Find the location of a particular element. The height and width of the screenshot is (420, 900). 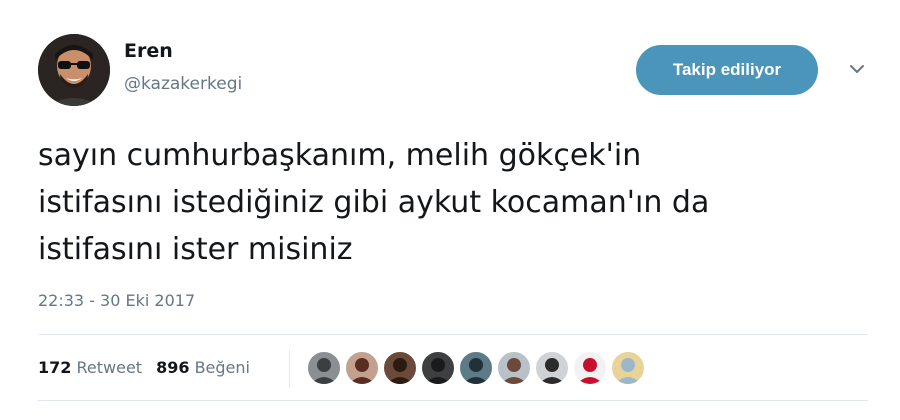

tweet-stats: 172 Retweet 896 Beğeni is located at coordinates (144, 367).